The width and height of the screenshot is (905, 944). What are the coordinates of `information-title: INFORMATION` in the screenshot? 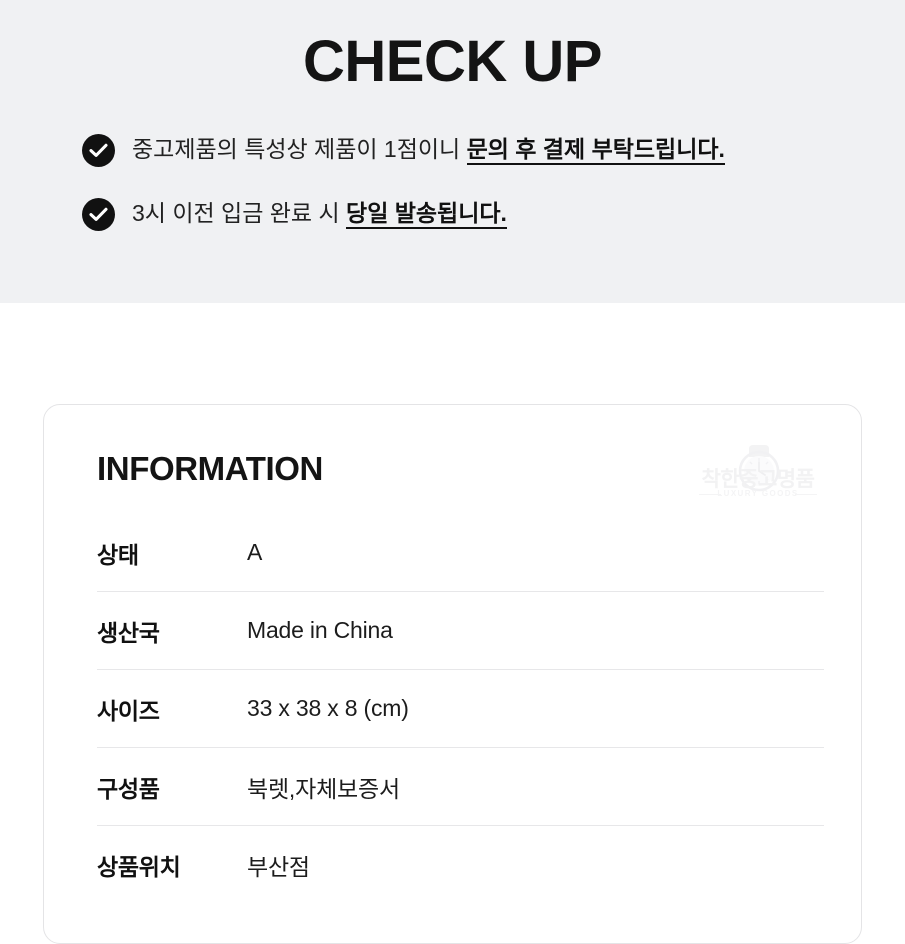 It's located at (210, 468).